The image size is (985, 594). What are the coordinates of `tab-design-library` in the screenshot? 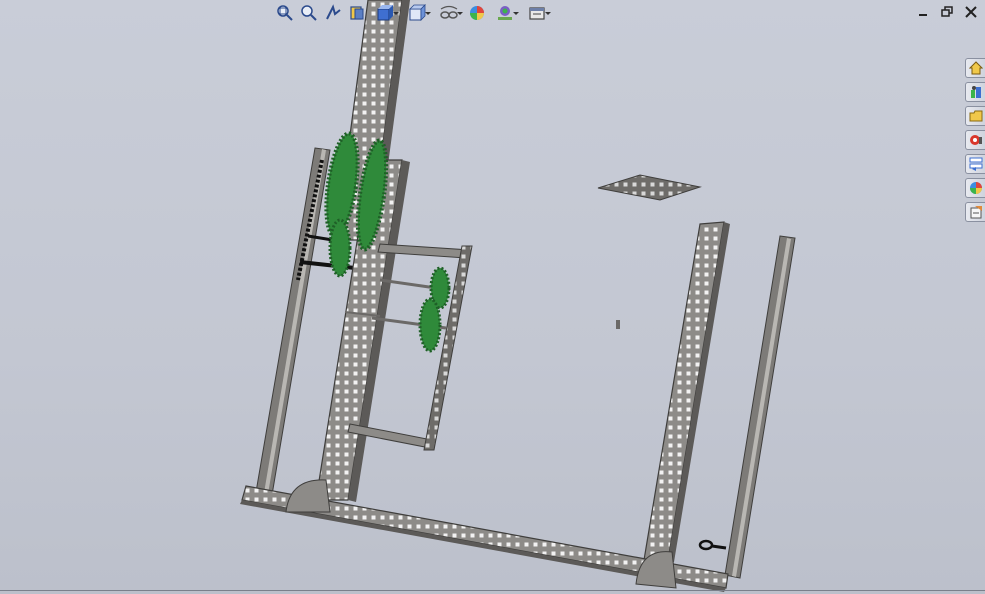 It's located at (975, 92).